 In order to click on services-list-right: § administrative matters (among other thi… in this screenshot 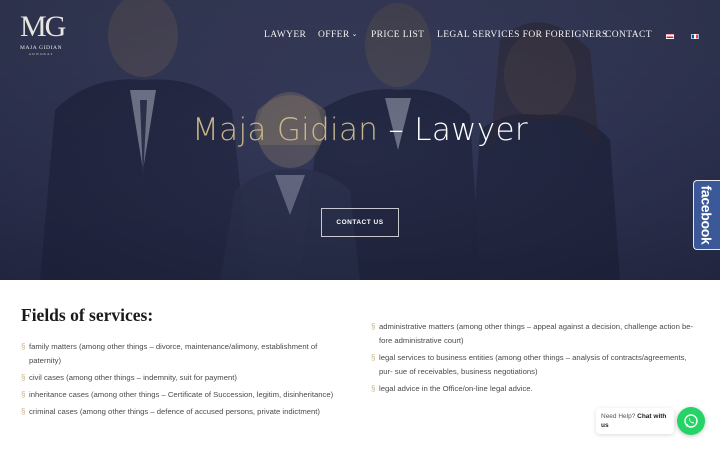, I will do `click(536, 359)`.